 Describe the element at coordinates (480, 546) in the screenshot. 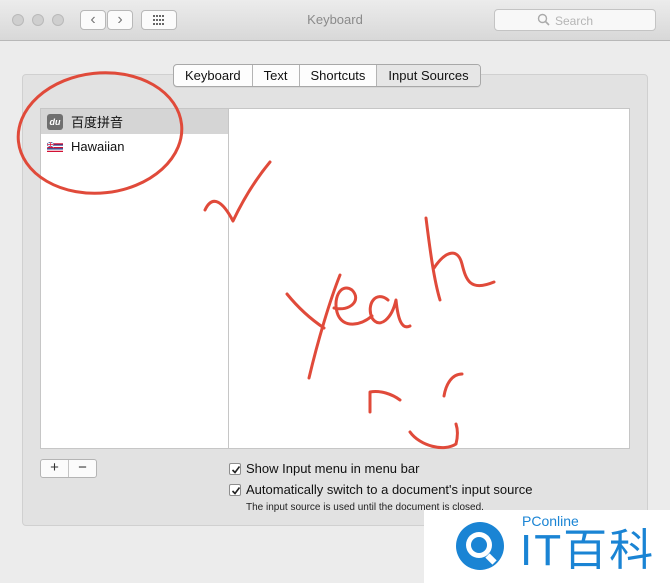

I see `magnifier-logo-icon` at that location.